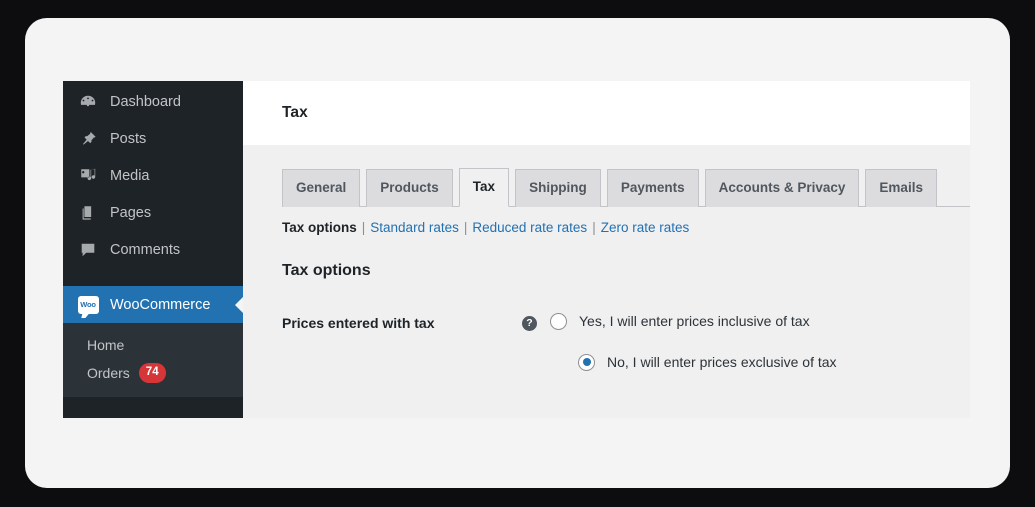 Image resolution: width=1035 pixels, height=507 pixels. What do you see at coordinates (529, 323) in the screenshot?
I see `help-icon: ?` at bounding box center [529, 323].